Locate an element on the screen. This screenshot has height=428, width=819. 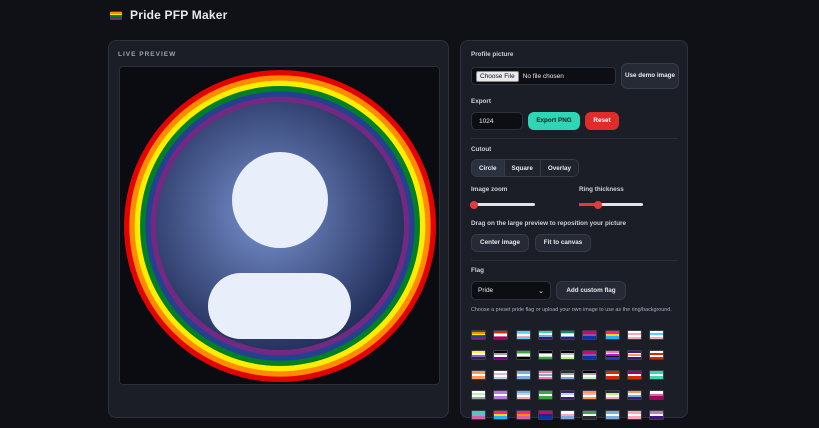
flag-grid is located at coordinates (576, 379).